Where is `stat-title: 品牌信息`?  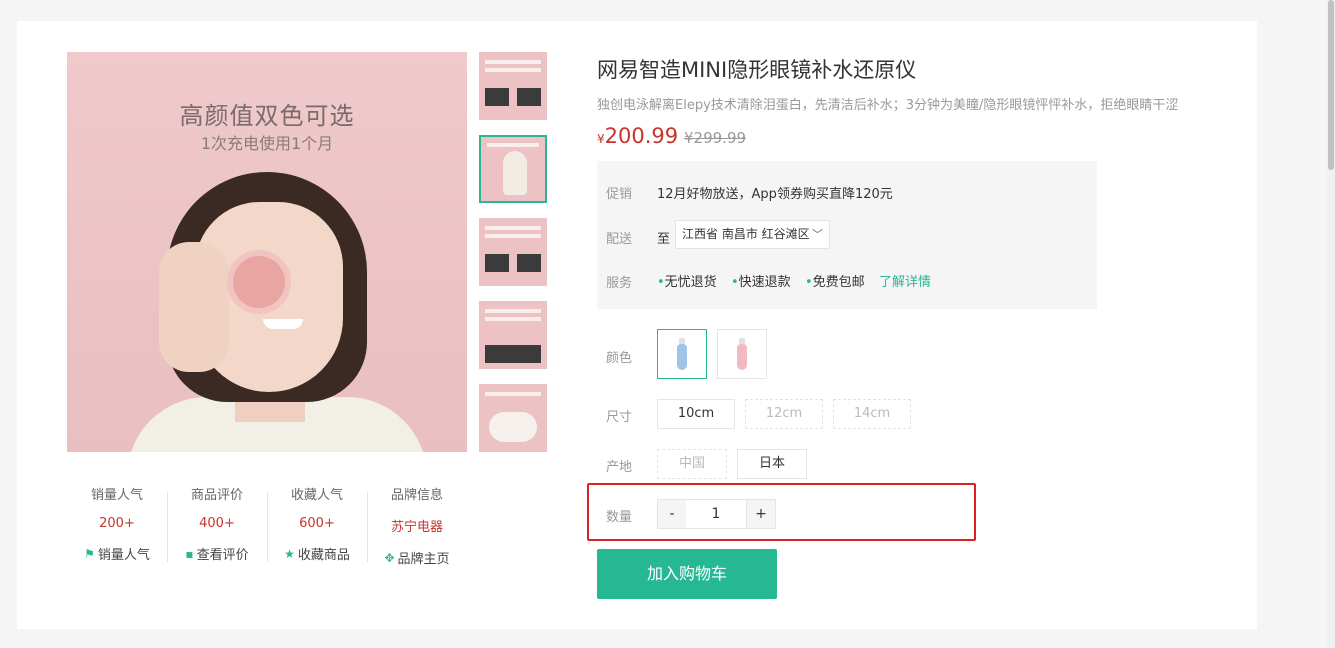
stat-title: 品牌信息 is located at coordinates (416, 495).